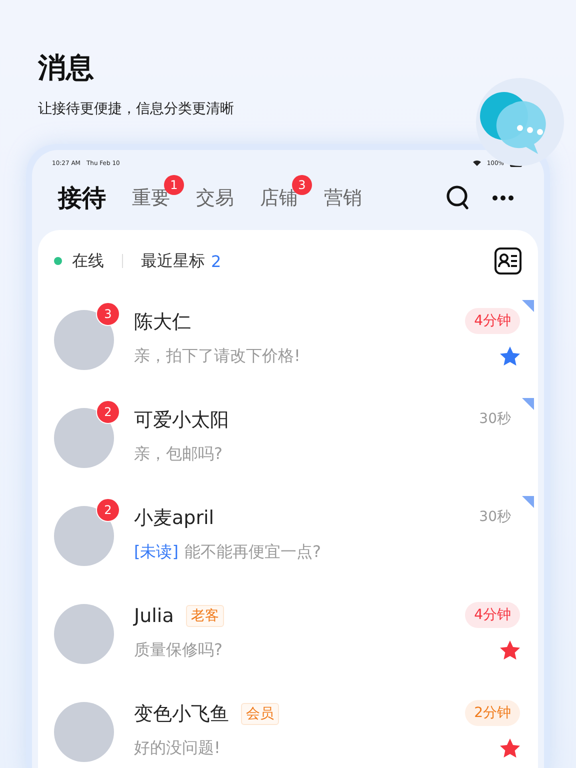 This screenshot has width=576, height=768. Describe the element at coordinates (252, 552) in the screenshot. I see `message-preview: 能不能再便宜一点?` at that location.